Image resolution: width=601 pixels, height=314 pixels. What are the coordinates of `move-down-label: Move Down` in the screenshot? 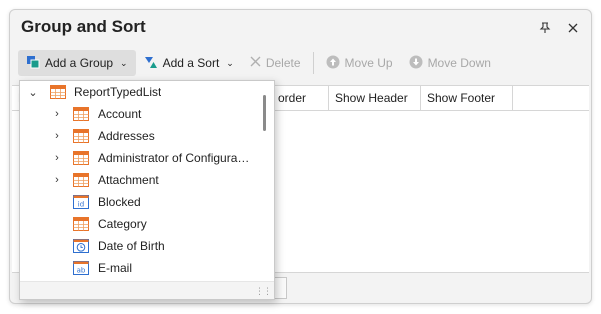 It's located at (459, 63).